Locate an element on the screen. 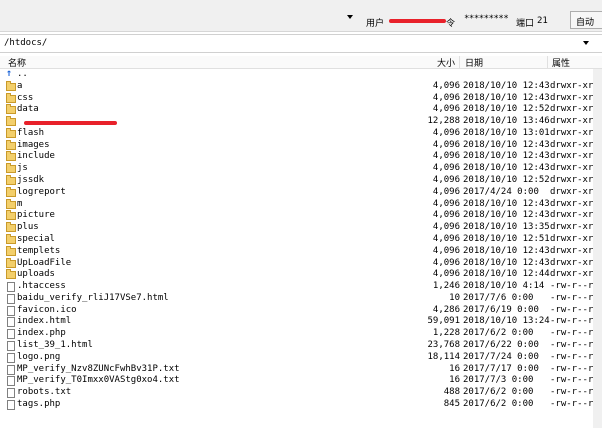  file-name: tags.php is located at coordinates (38, 405).